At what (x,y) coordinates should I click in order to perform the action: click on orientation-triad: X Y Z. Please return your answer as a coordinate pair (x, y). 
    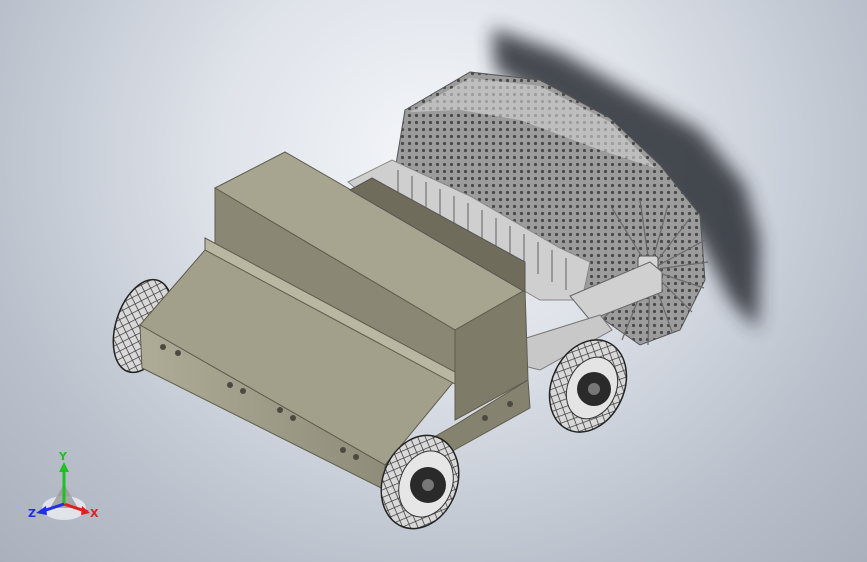
    Looking at the image, I should click on (63, 485).